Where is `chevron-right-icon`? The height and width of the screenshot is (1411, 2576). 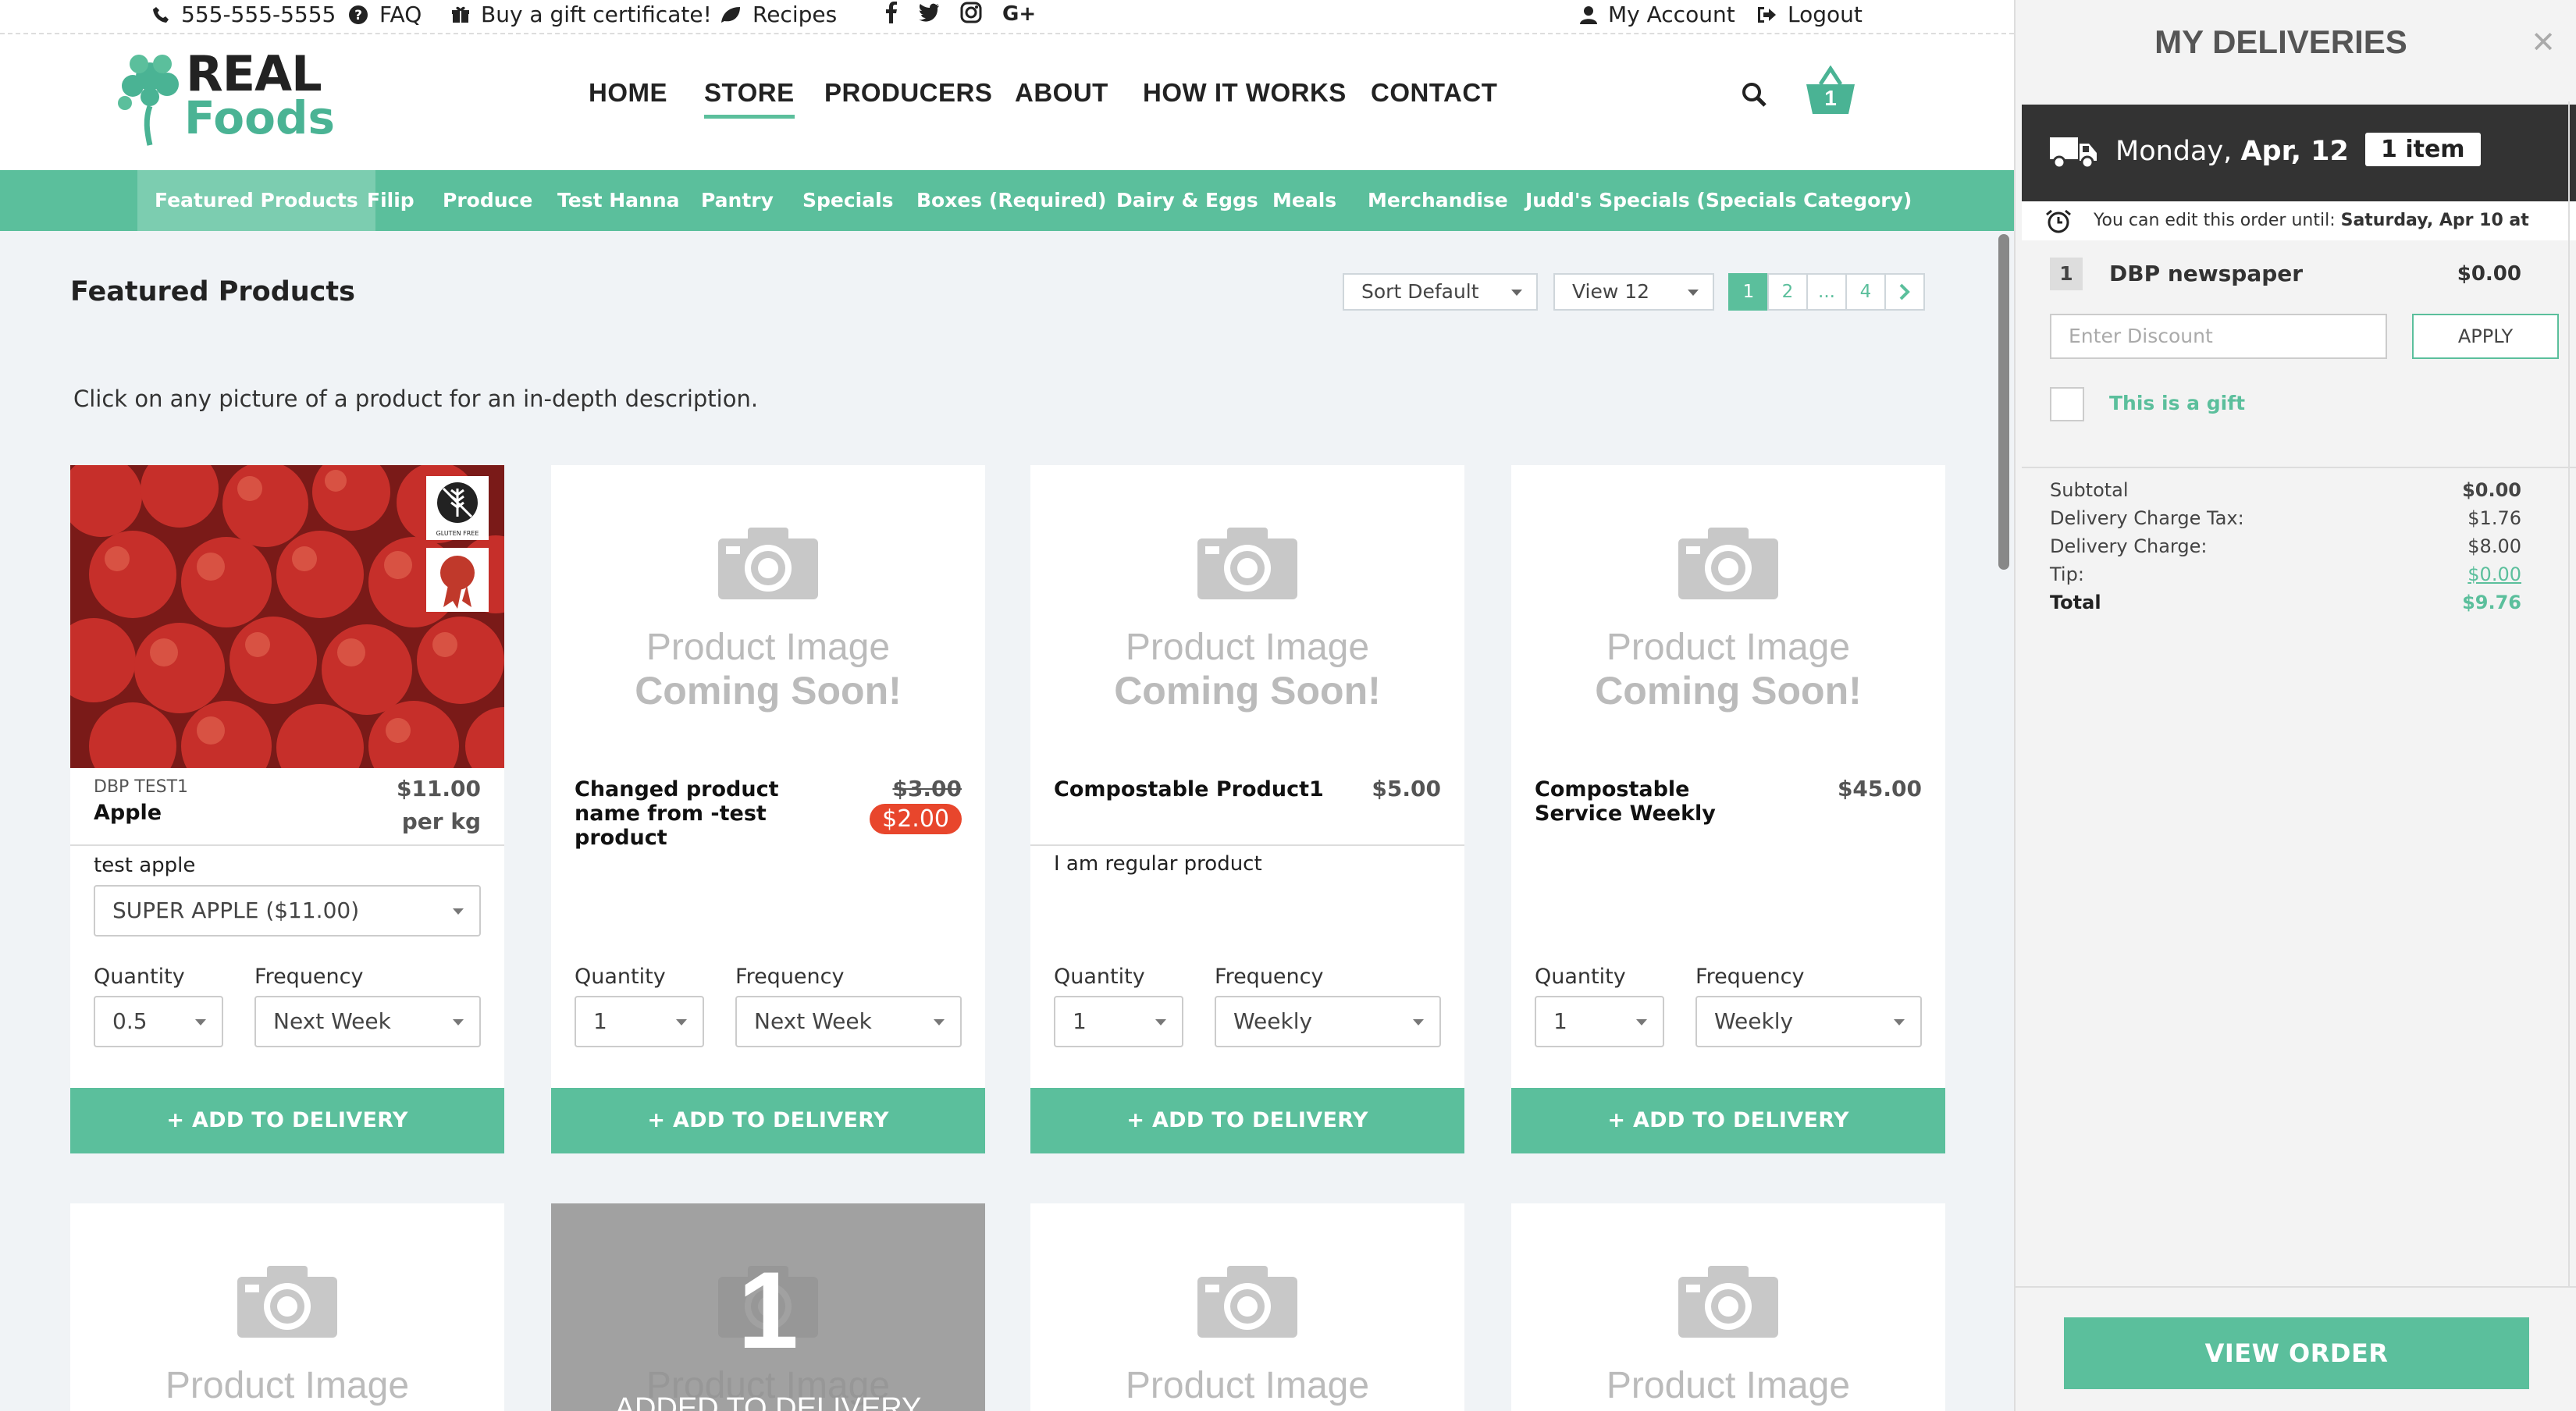
chevron-right-icon is located at coordinates (1904, 292).